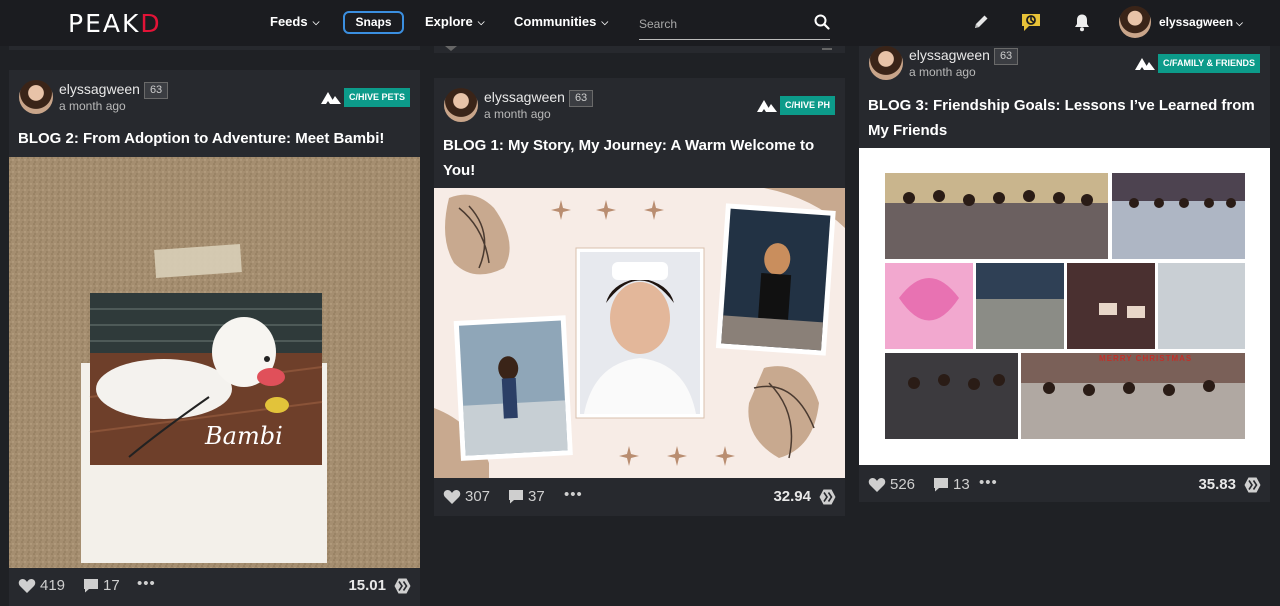 The height and width of the screenshot is (606, 1280). What do you see at coordinates (807, 105) in the screenshot?
I see `community-badge: C/HIVE PH` at bounding box center [807, 105].